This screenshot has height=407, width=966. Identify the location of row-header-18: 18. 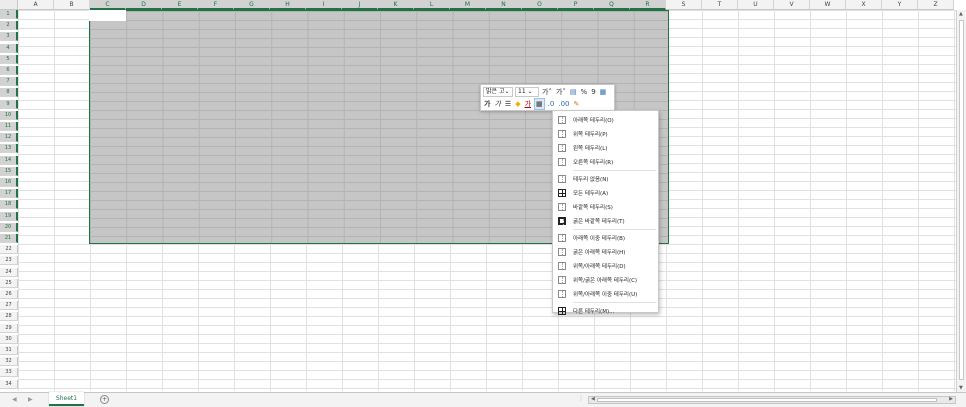
(9, 205).